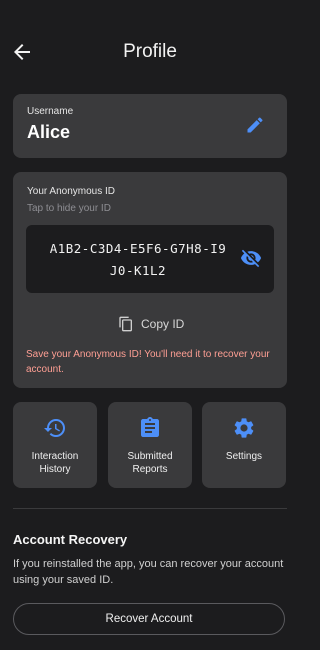 This screenshot has height=650, width=320. I want to click on tile-label-line: Interaction, so click(55, 456).